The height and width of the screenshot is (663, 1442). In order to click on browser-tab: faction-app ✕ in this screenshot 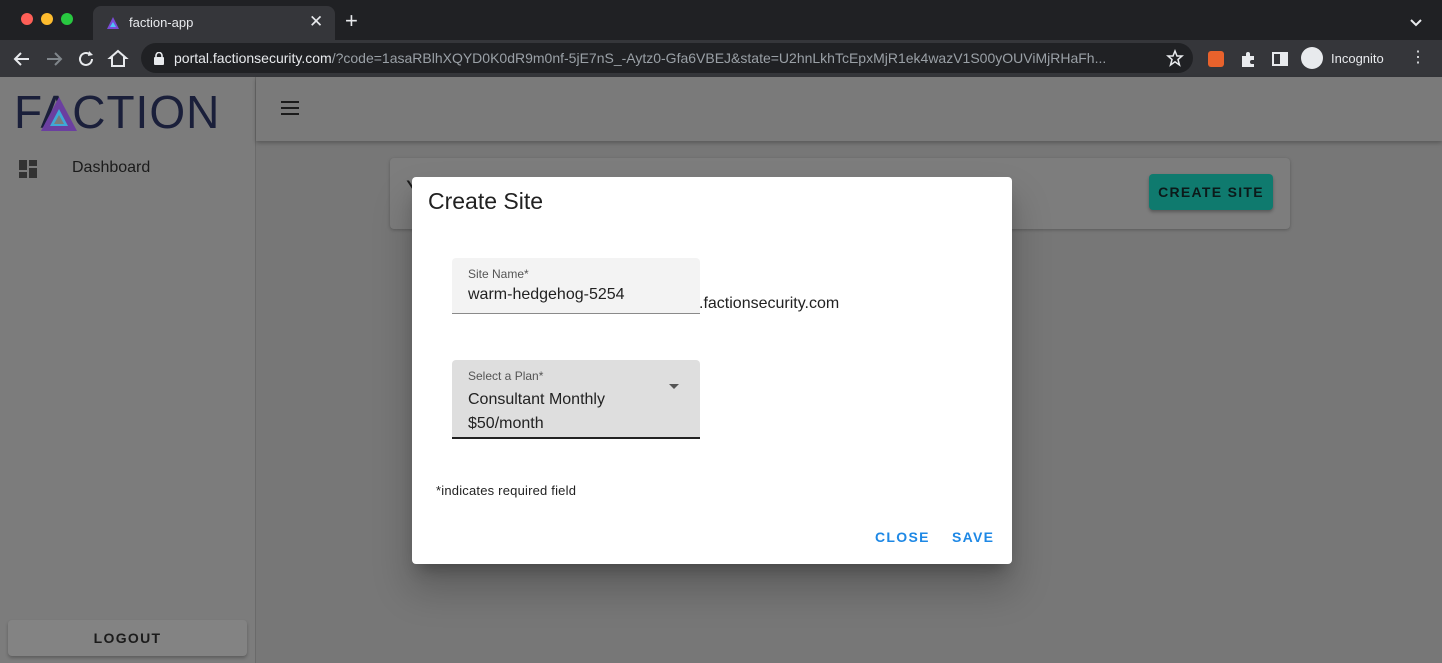, I will do `click(214, 23)`.